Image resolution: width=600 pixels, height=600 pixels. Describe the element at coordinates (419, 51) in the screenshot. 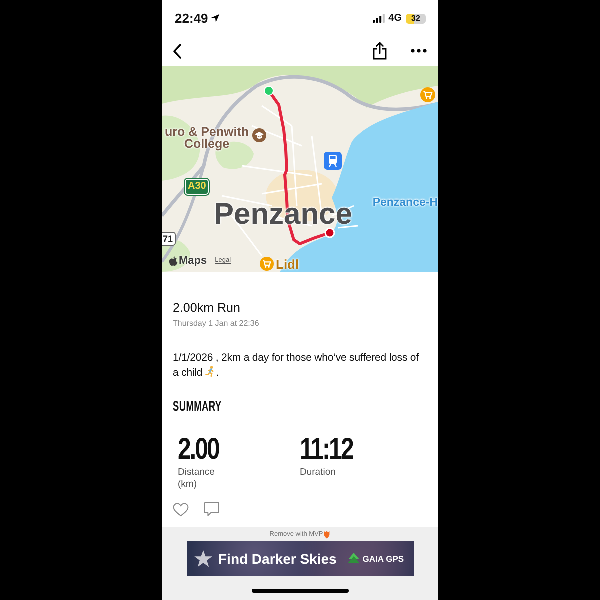

I see `more-icon` at that location.